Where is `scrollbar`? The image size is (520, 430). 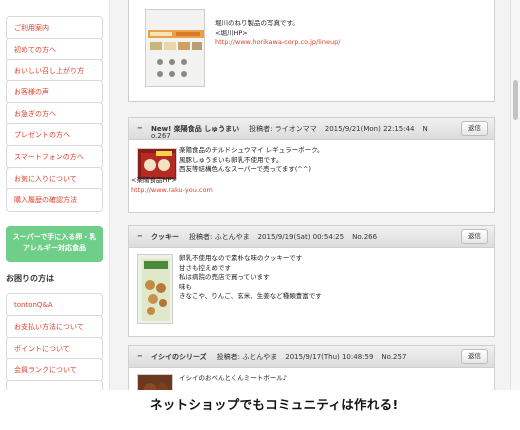
scrollbar is located at coordinates (515, 195).